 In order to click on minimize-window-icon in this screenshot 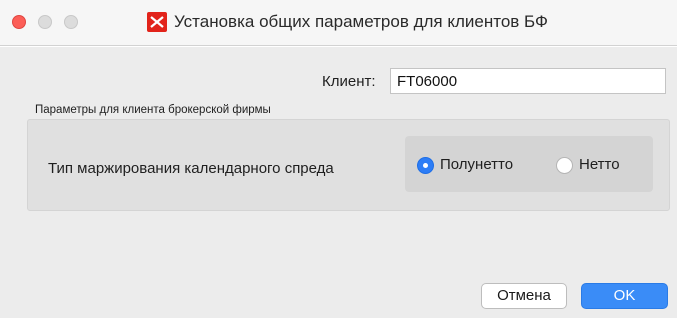, I will do `click(45, 22)`.